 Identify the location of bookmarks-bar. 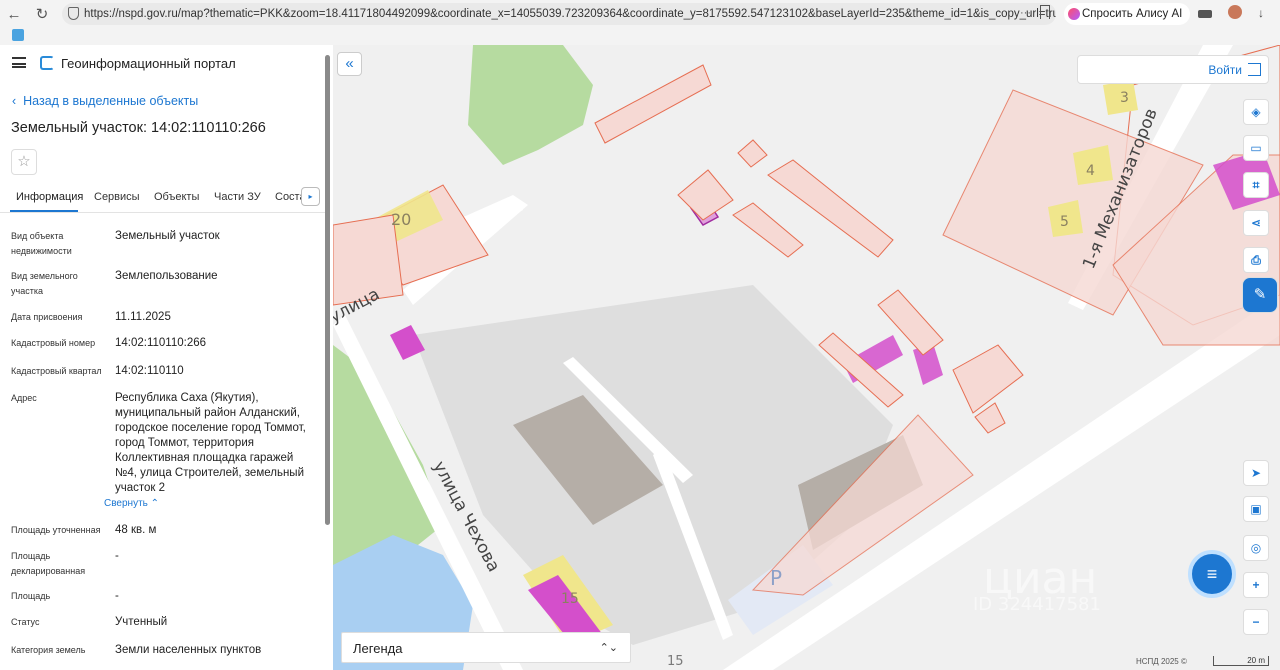
(640, 36).